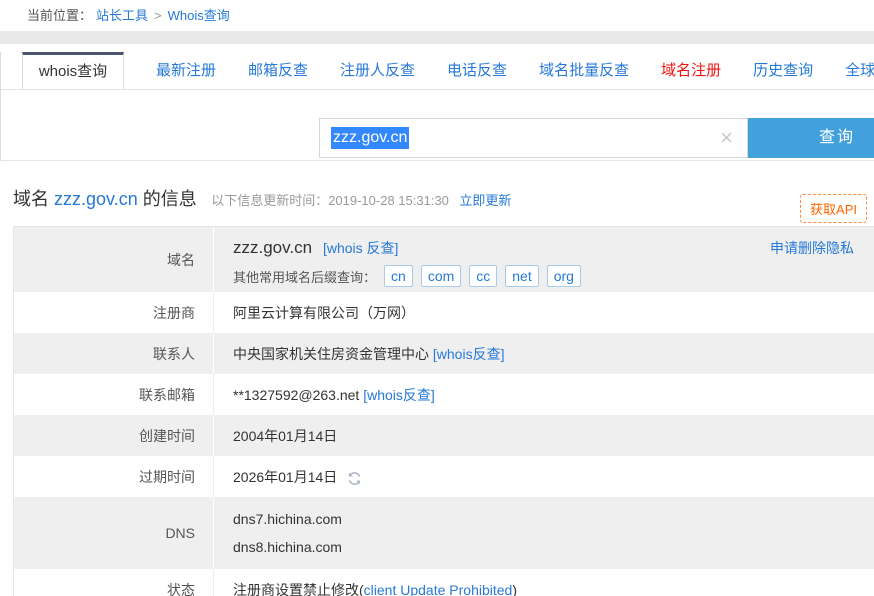 Image resolution: width=874 pixels, height=596 pixels. I want to click on whois-reverse-link: [whois 反查], so click(360, 248).